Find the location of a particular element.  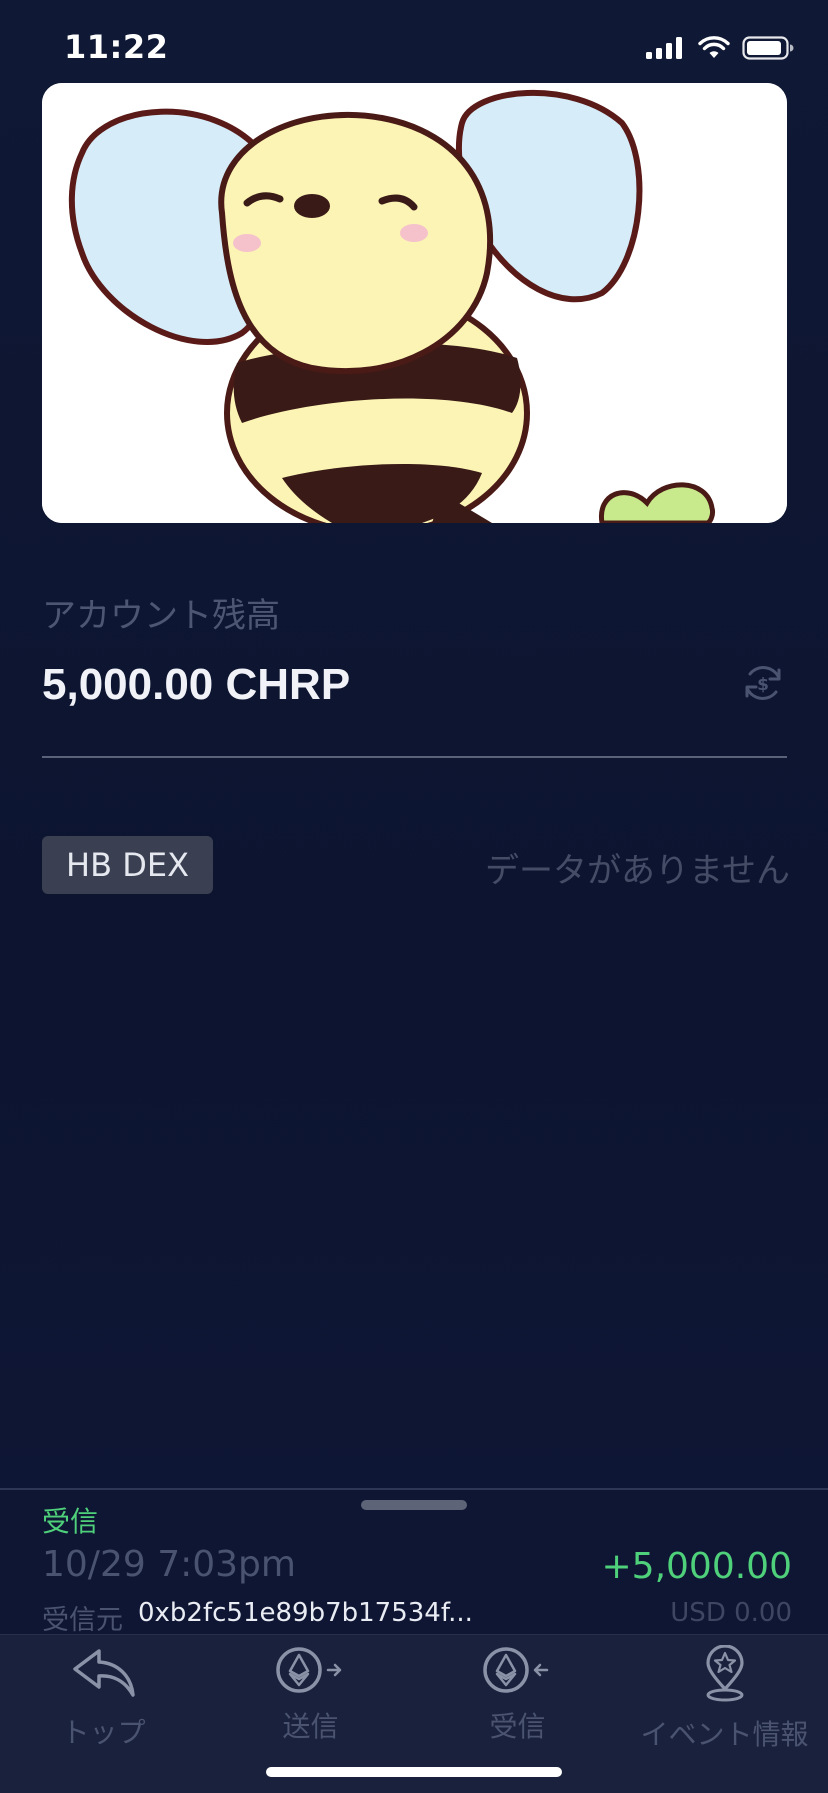

home-indicator is located at coordinates (414, 1772).